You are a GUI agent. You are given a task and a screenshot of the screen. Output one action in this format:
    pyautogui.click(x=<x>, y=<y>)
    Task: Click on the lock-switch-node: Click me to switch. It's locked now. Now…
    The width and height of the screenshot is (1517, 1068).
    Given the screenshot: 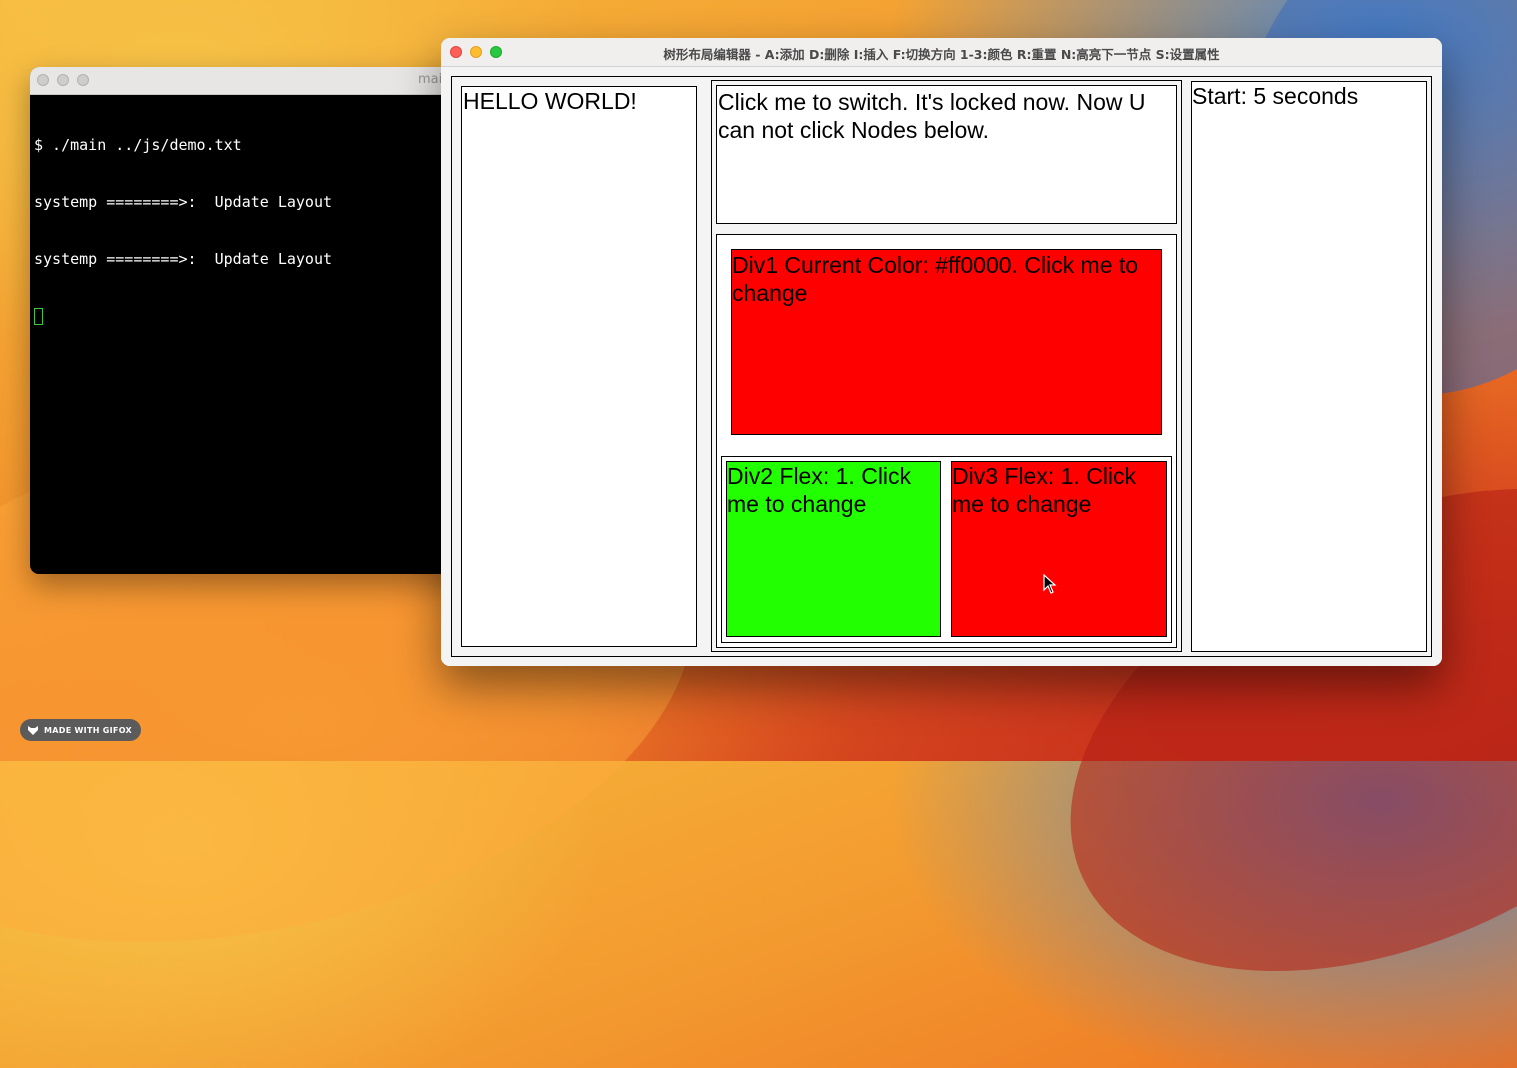 What is the action you would take?
    pyautogui.click(x=946, y=154)
    